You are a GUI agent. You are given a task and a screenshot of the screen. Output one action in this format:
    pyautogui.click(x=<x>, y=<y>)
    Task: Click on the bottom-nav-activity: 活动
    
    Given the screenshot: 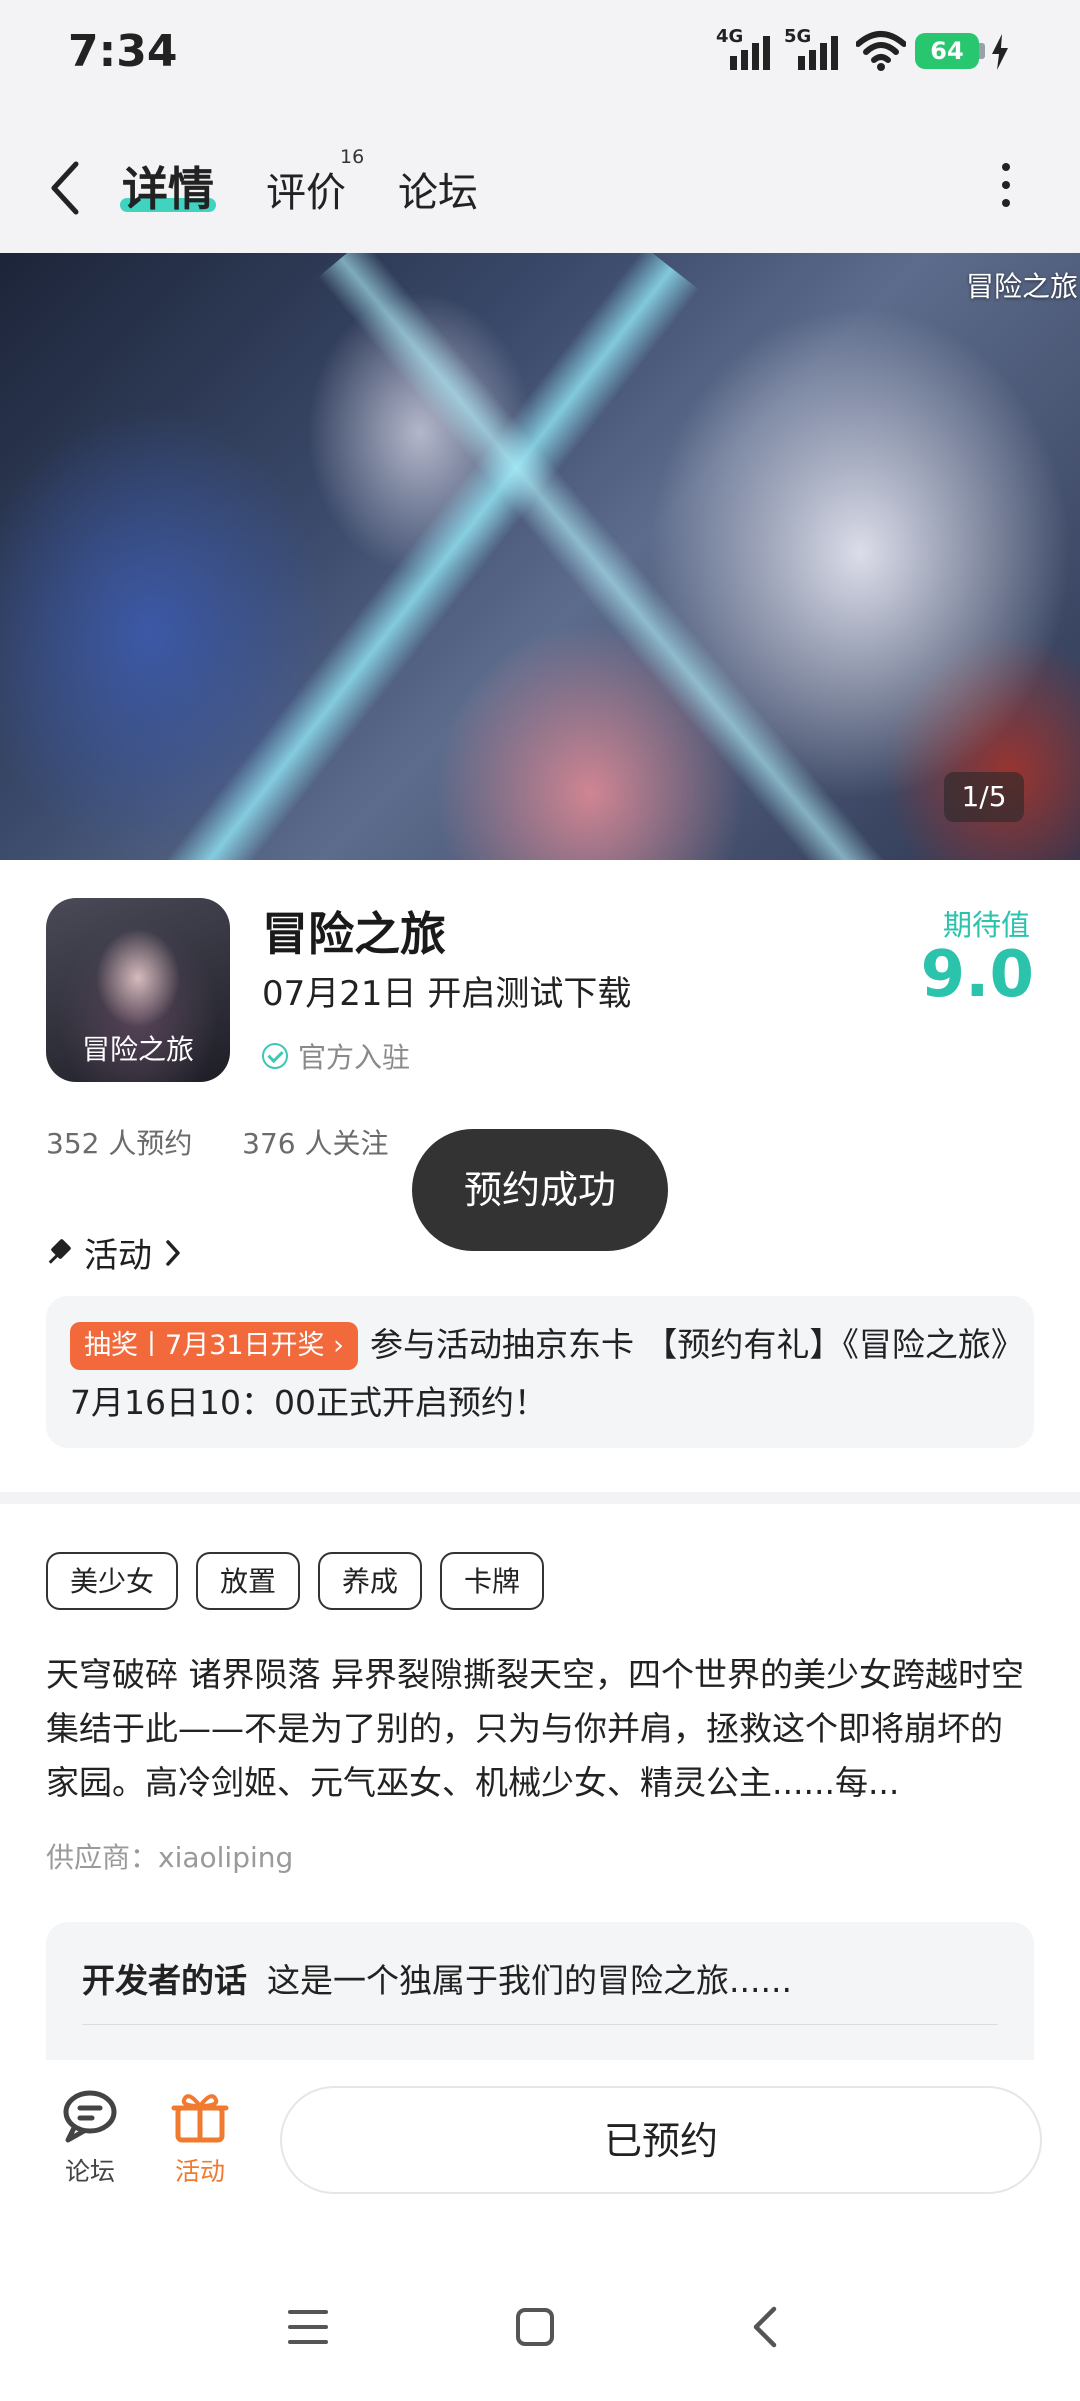 What is the action you would take?
    pyautogui.click(x=200, y=2138)
    